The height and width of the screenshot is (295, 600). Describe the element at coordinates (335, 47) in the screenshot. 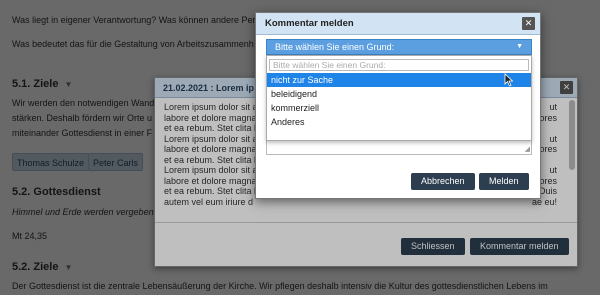

I see `select-value: Bitte wählen Sie einen Grund:` at that location.